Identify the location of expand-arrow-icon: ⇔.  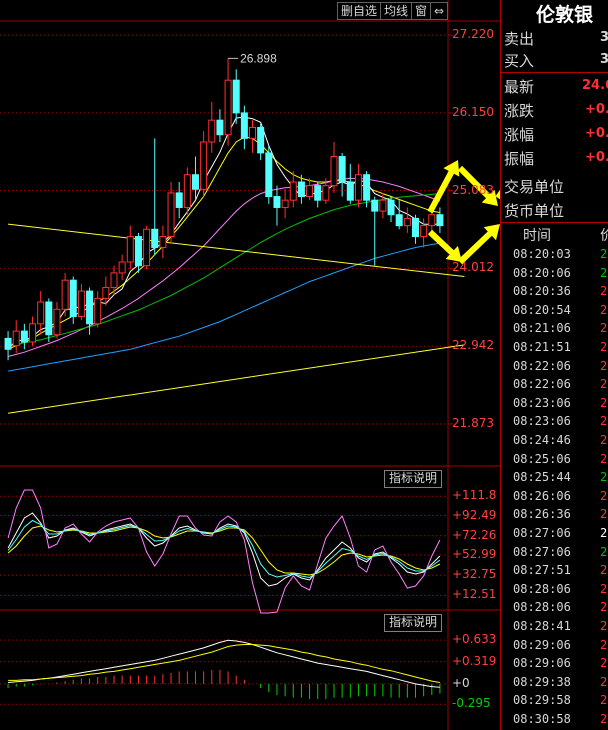
(439, 11).